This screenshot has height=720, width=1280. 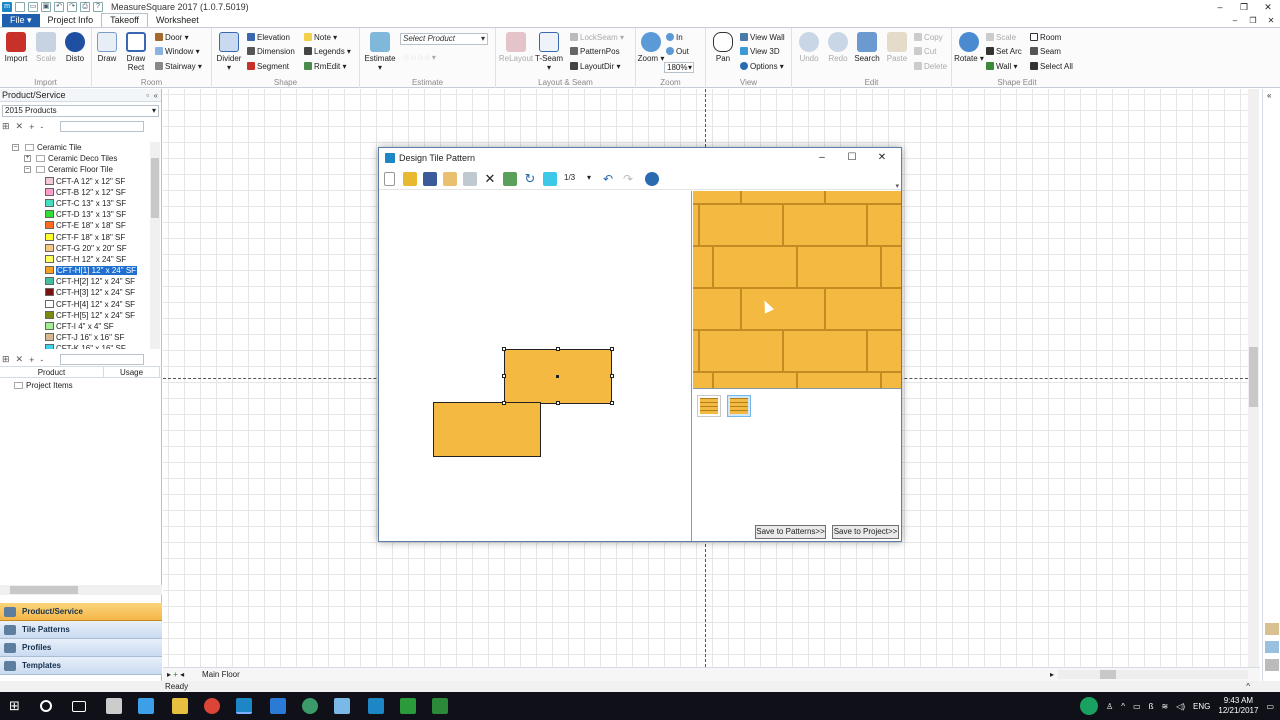 What do you see at coordinates (147, 95) in the screenshot?
I see `pin-icon: ▫` at bounding box center [147, 95].